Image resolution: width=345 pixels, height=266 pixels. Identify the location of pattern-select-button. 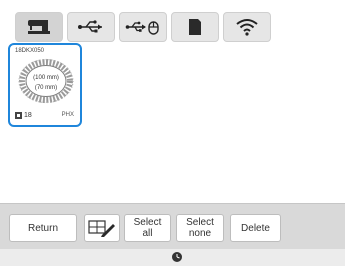
(102, 228).